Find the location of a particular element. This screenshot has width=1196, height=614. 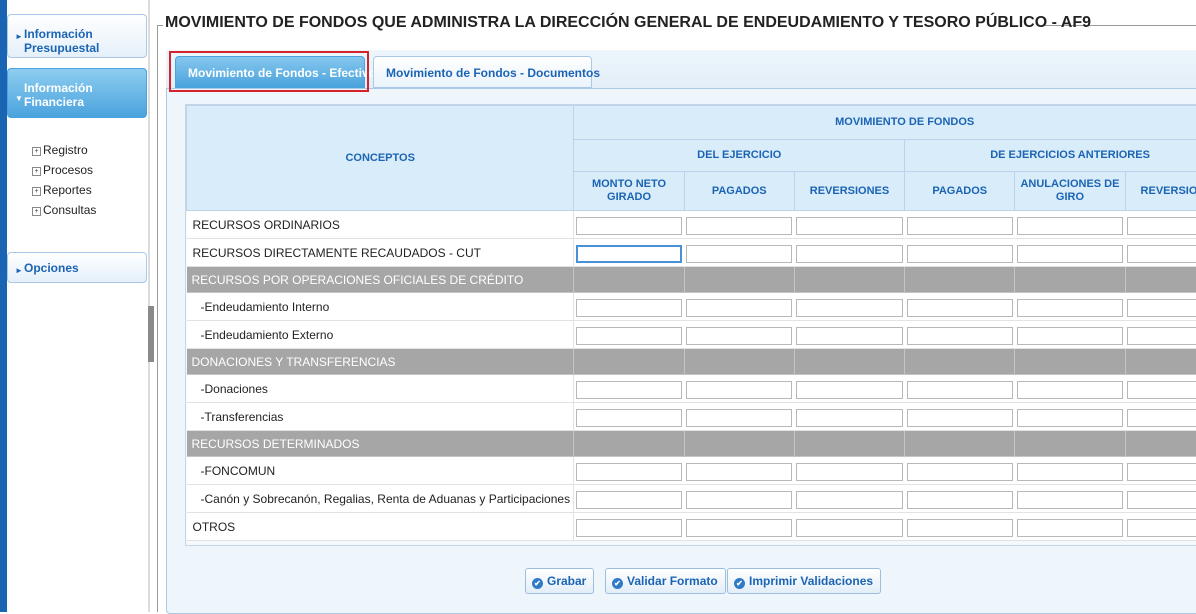

sidebar-section-opciones: ► Opciones is located at coordinates (77, 267).